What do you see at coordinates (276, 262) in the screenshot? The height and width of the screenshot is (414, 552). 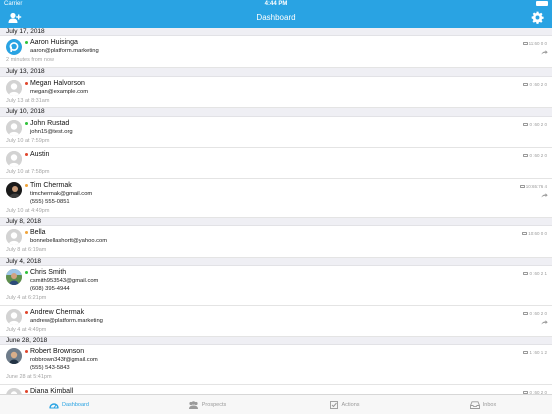 I see `date-header: July 4, 2018` at bounding box center [276, 262].